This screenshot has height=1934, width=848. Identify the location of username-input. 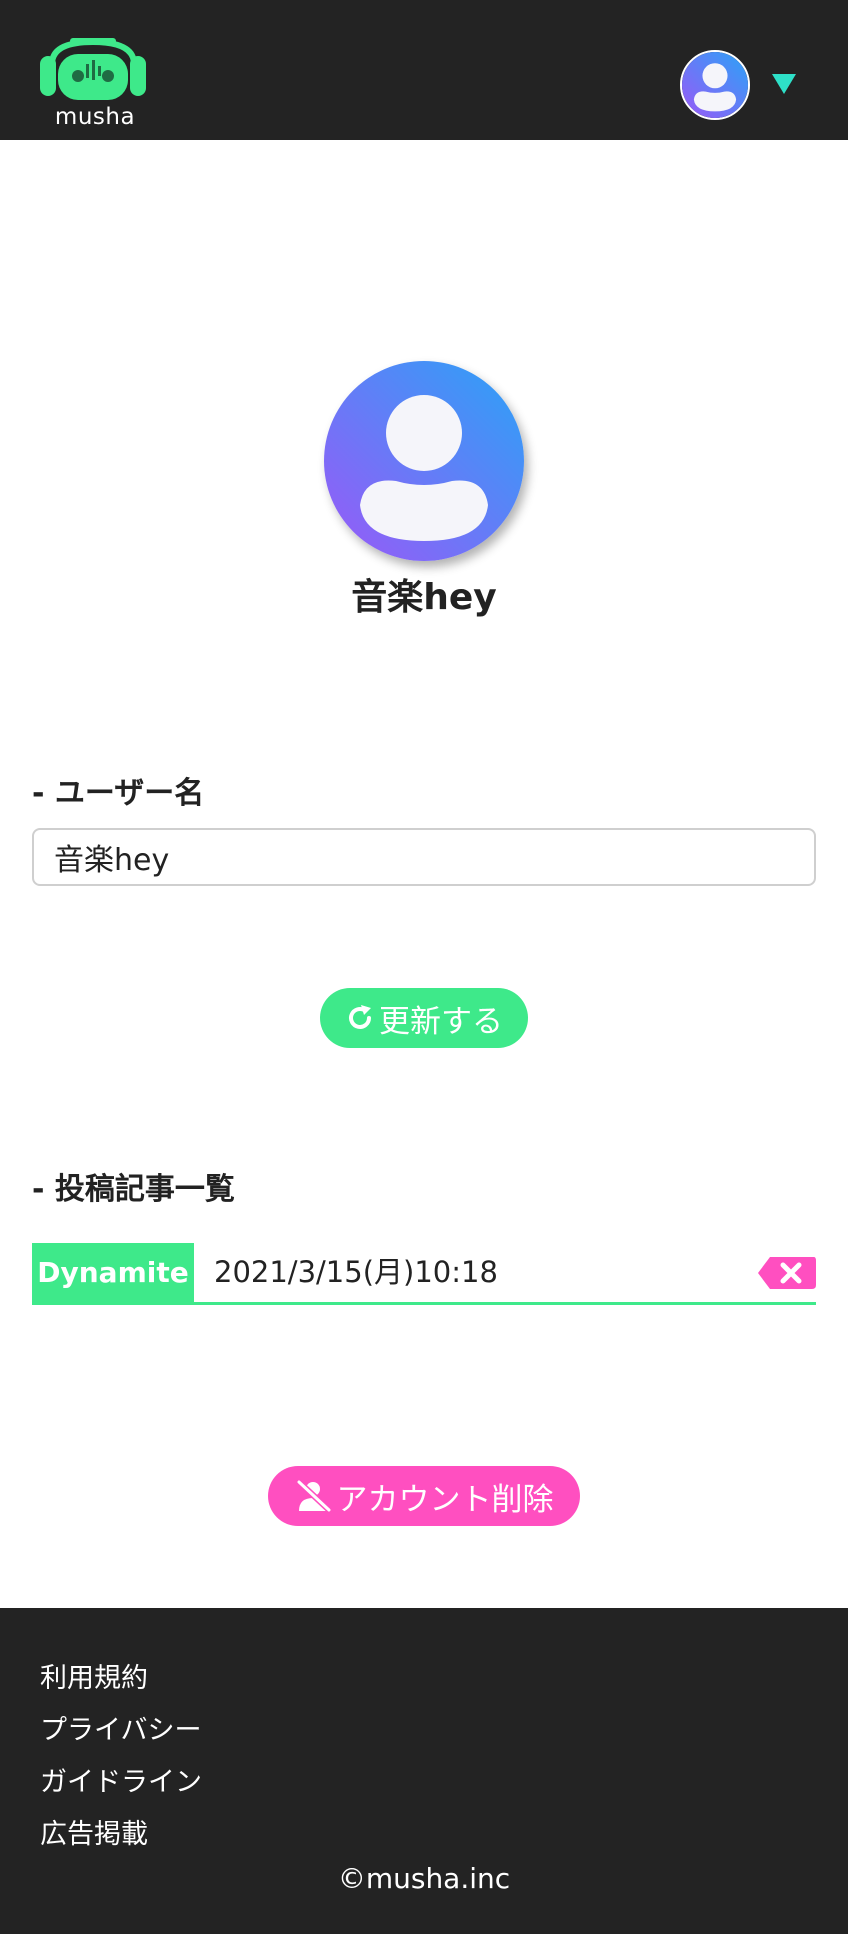
(424, 857).